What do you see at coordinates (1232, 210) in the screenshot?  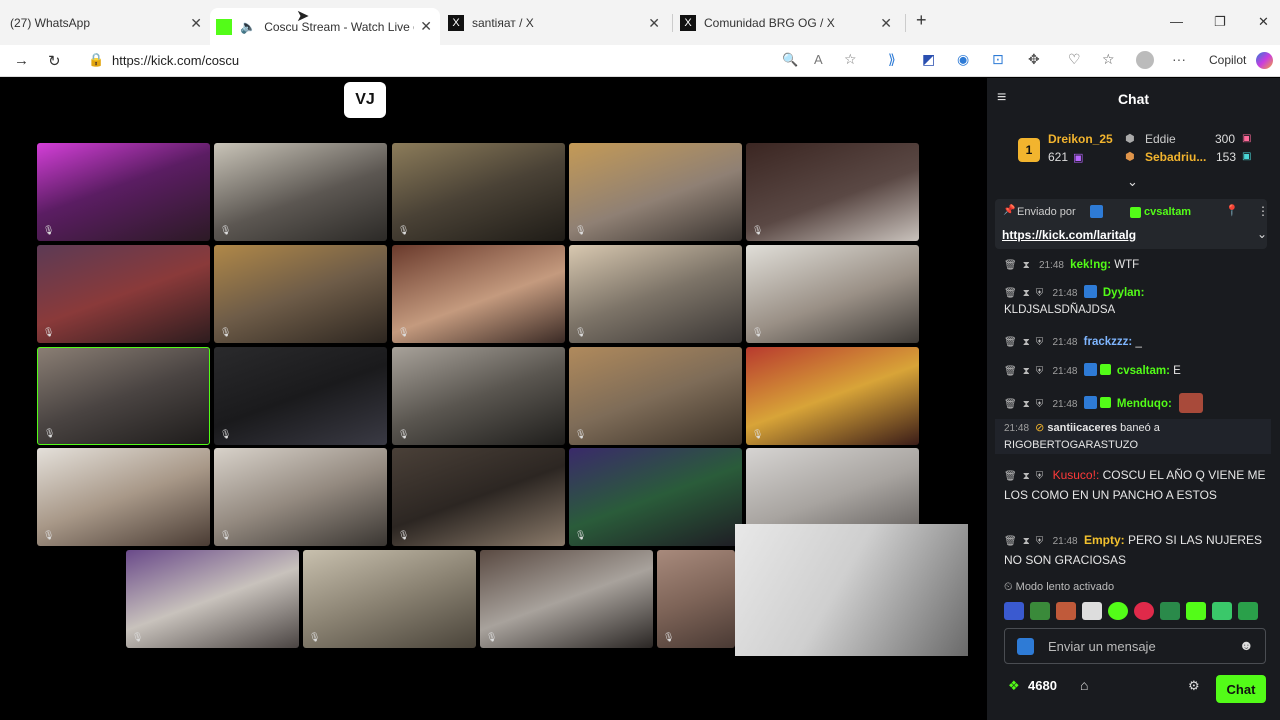 I see `unpin-icon: 📍` at bounding box center [1232, 210].